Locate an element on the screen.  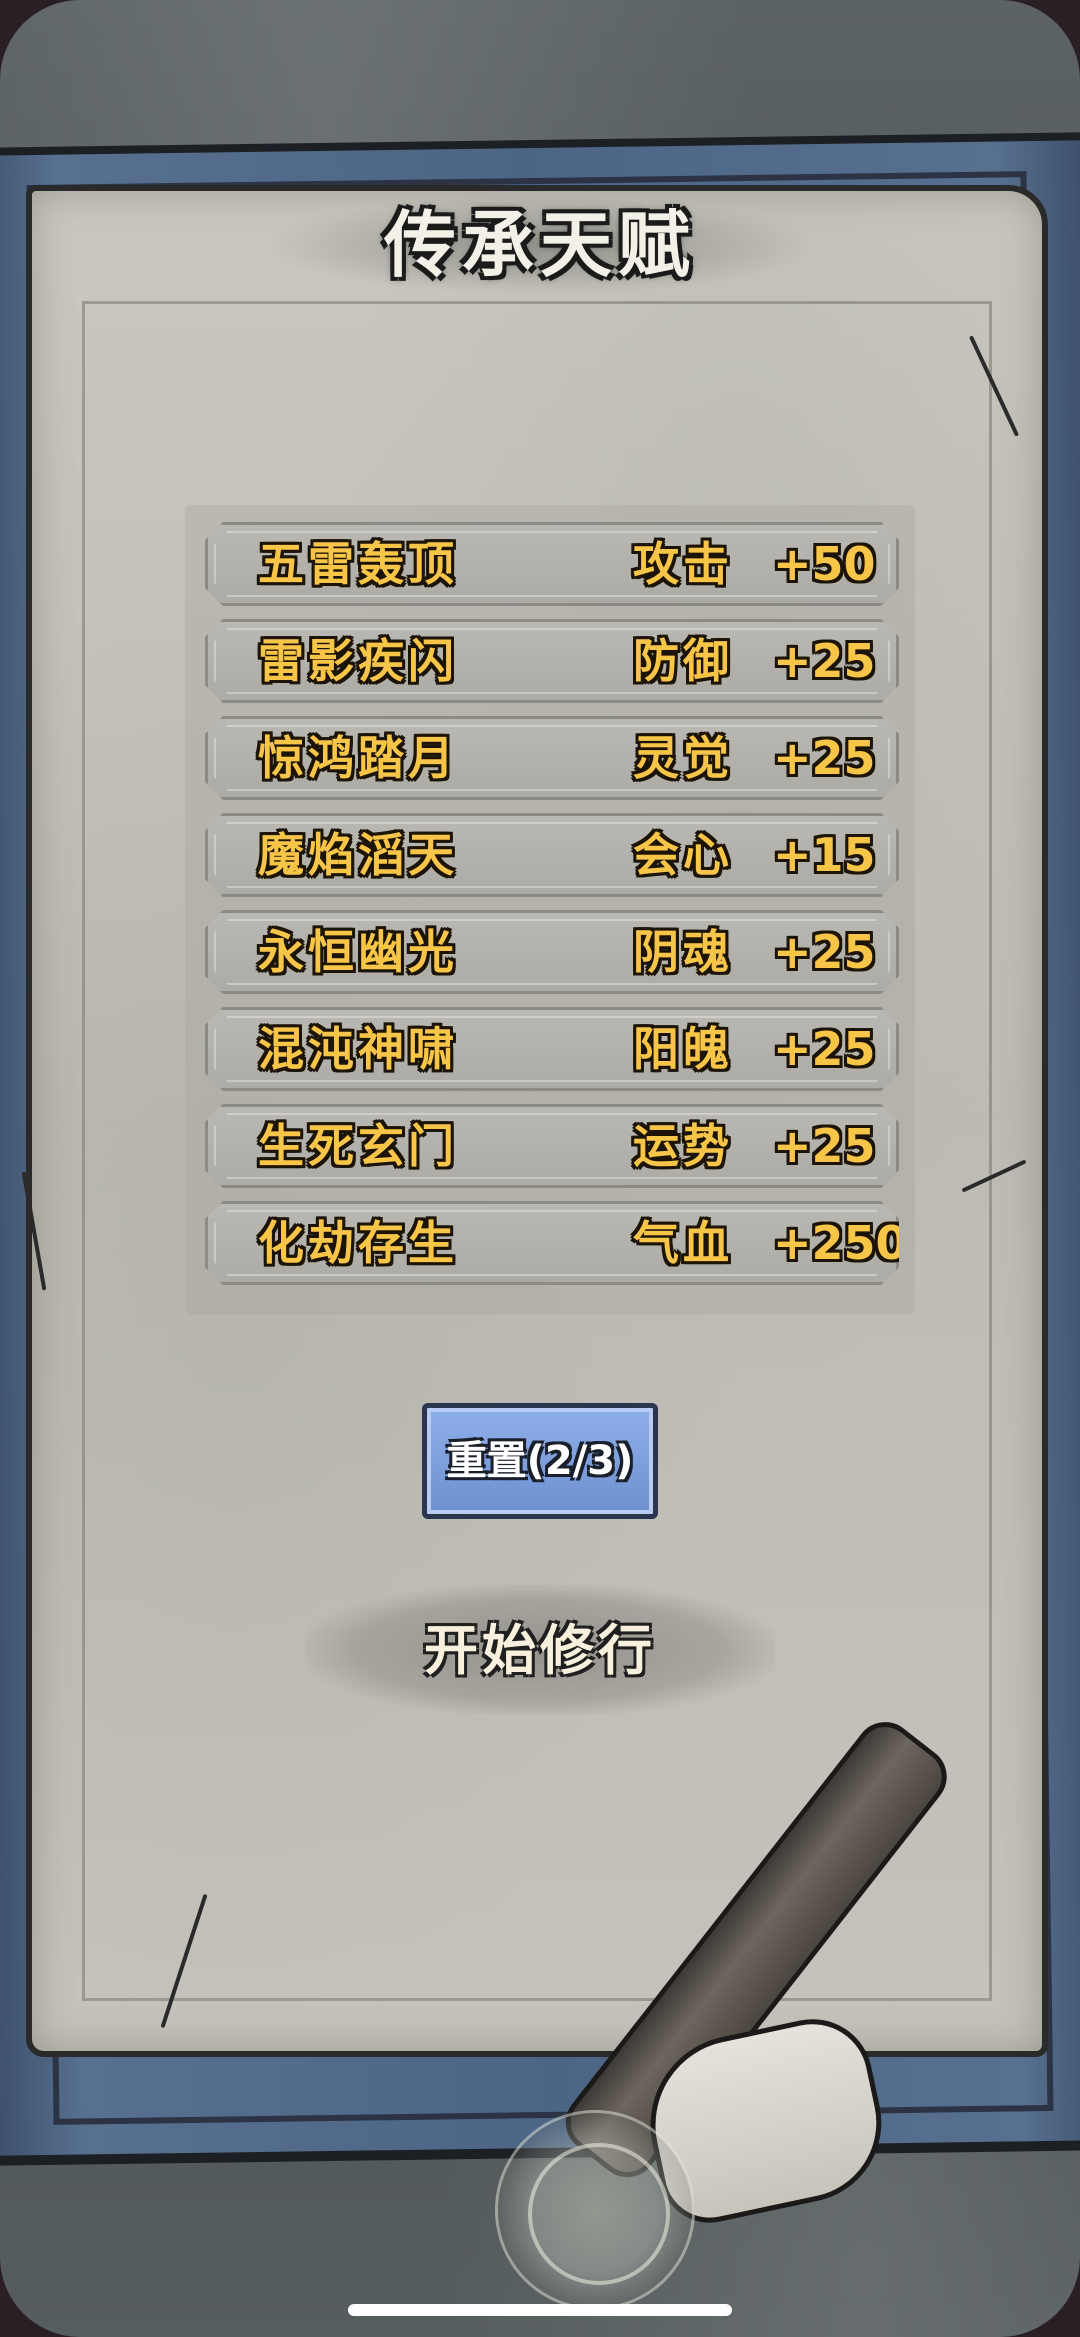
talent-name: 五雷轰顶 is located at coordinates (358, 564).